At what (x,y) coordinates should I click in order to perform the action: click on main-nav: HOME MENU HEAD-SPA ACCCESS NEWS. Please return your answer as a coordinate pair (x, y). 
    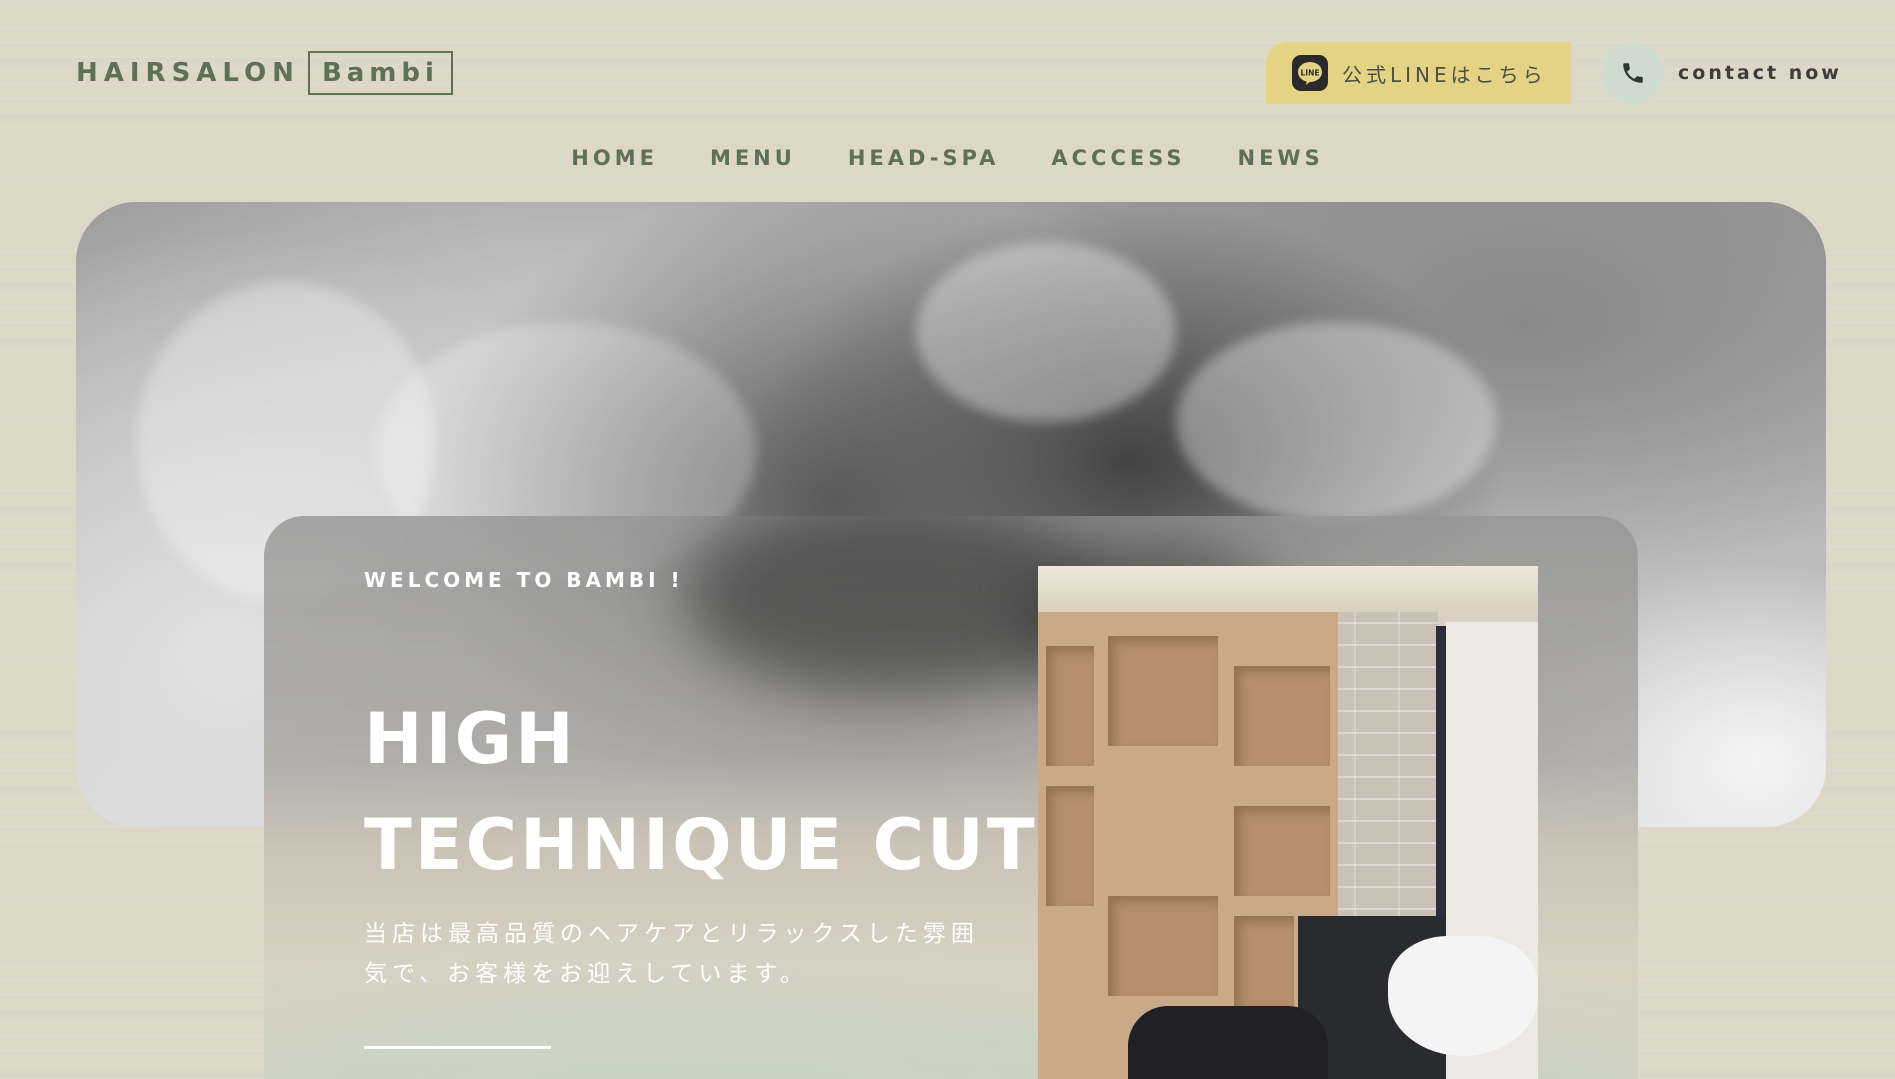
    Looking at the image, I should click on (947, 158).